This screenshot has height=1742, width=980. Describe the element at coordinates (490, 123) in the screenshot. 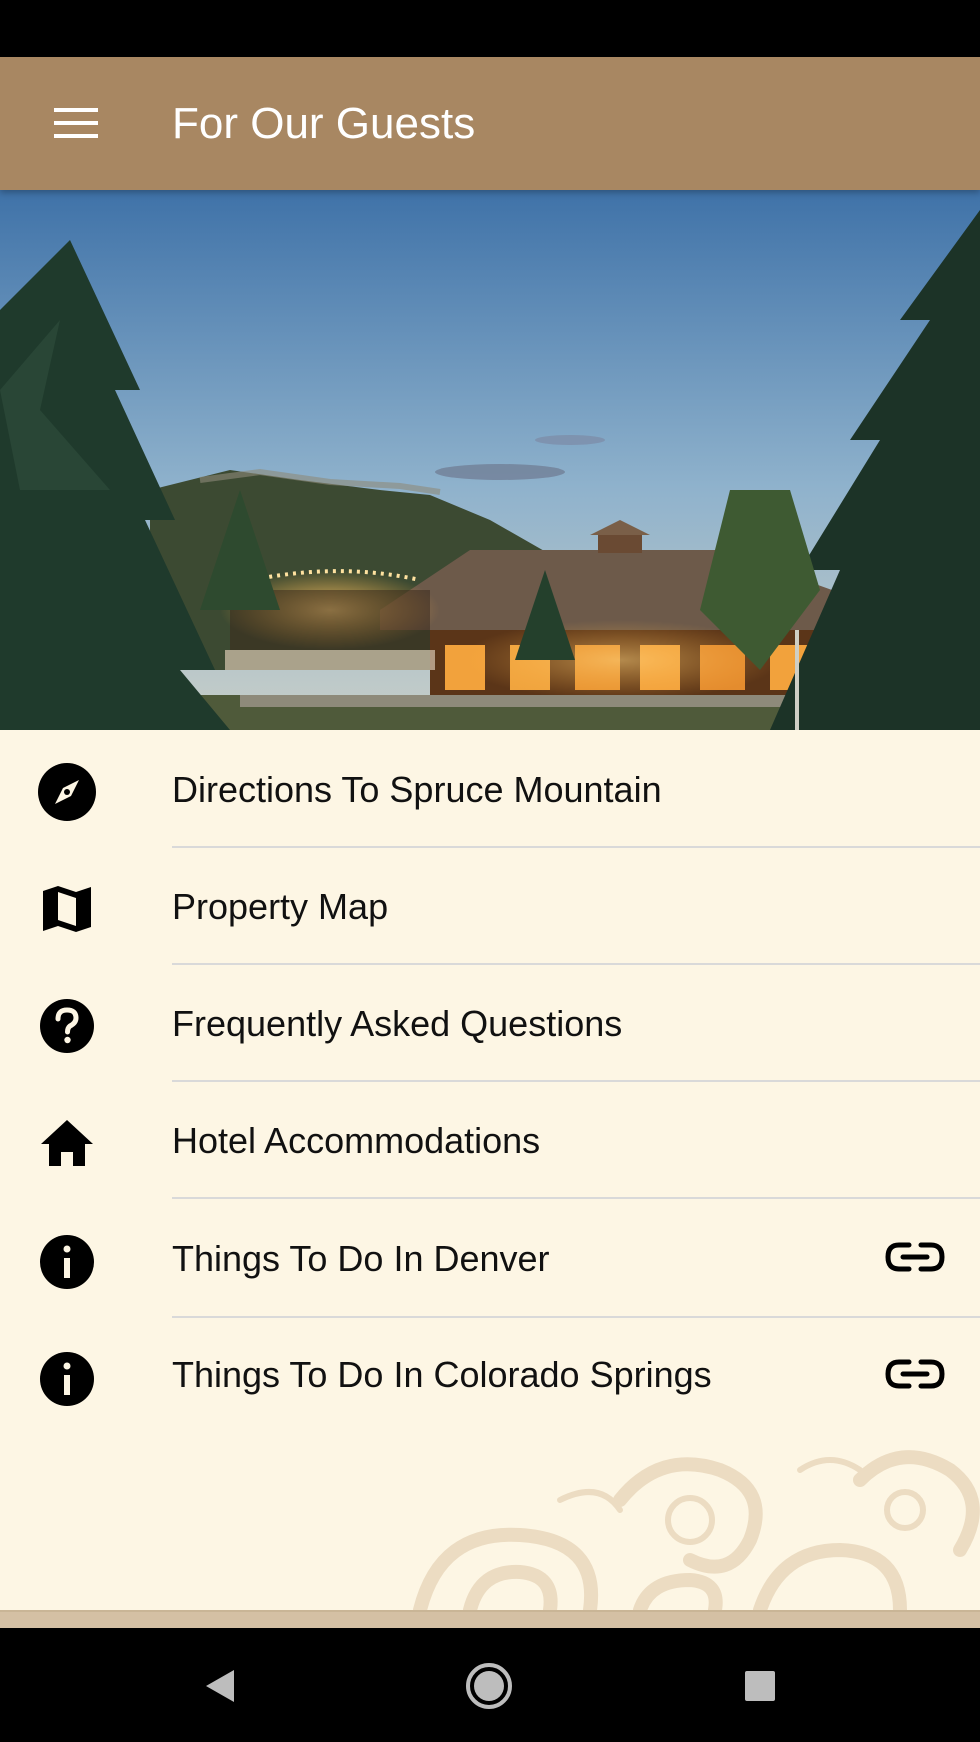

I see `app-bar: For Our Guests` at that location.